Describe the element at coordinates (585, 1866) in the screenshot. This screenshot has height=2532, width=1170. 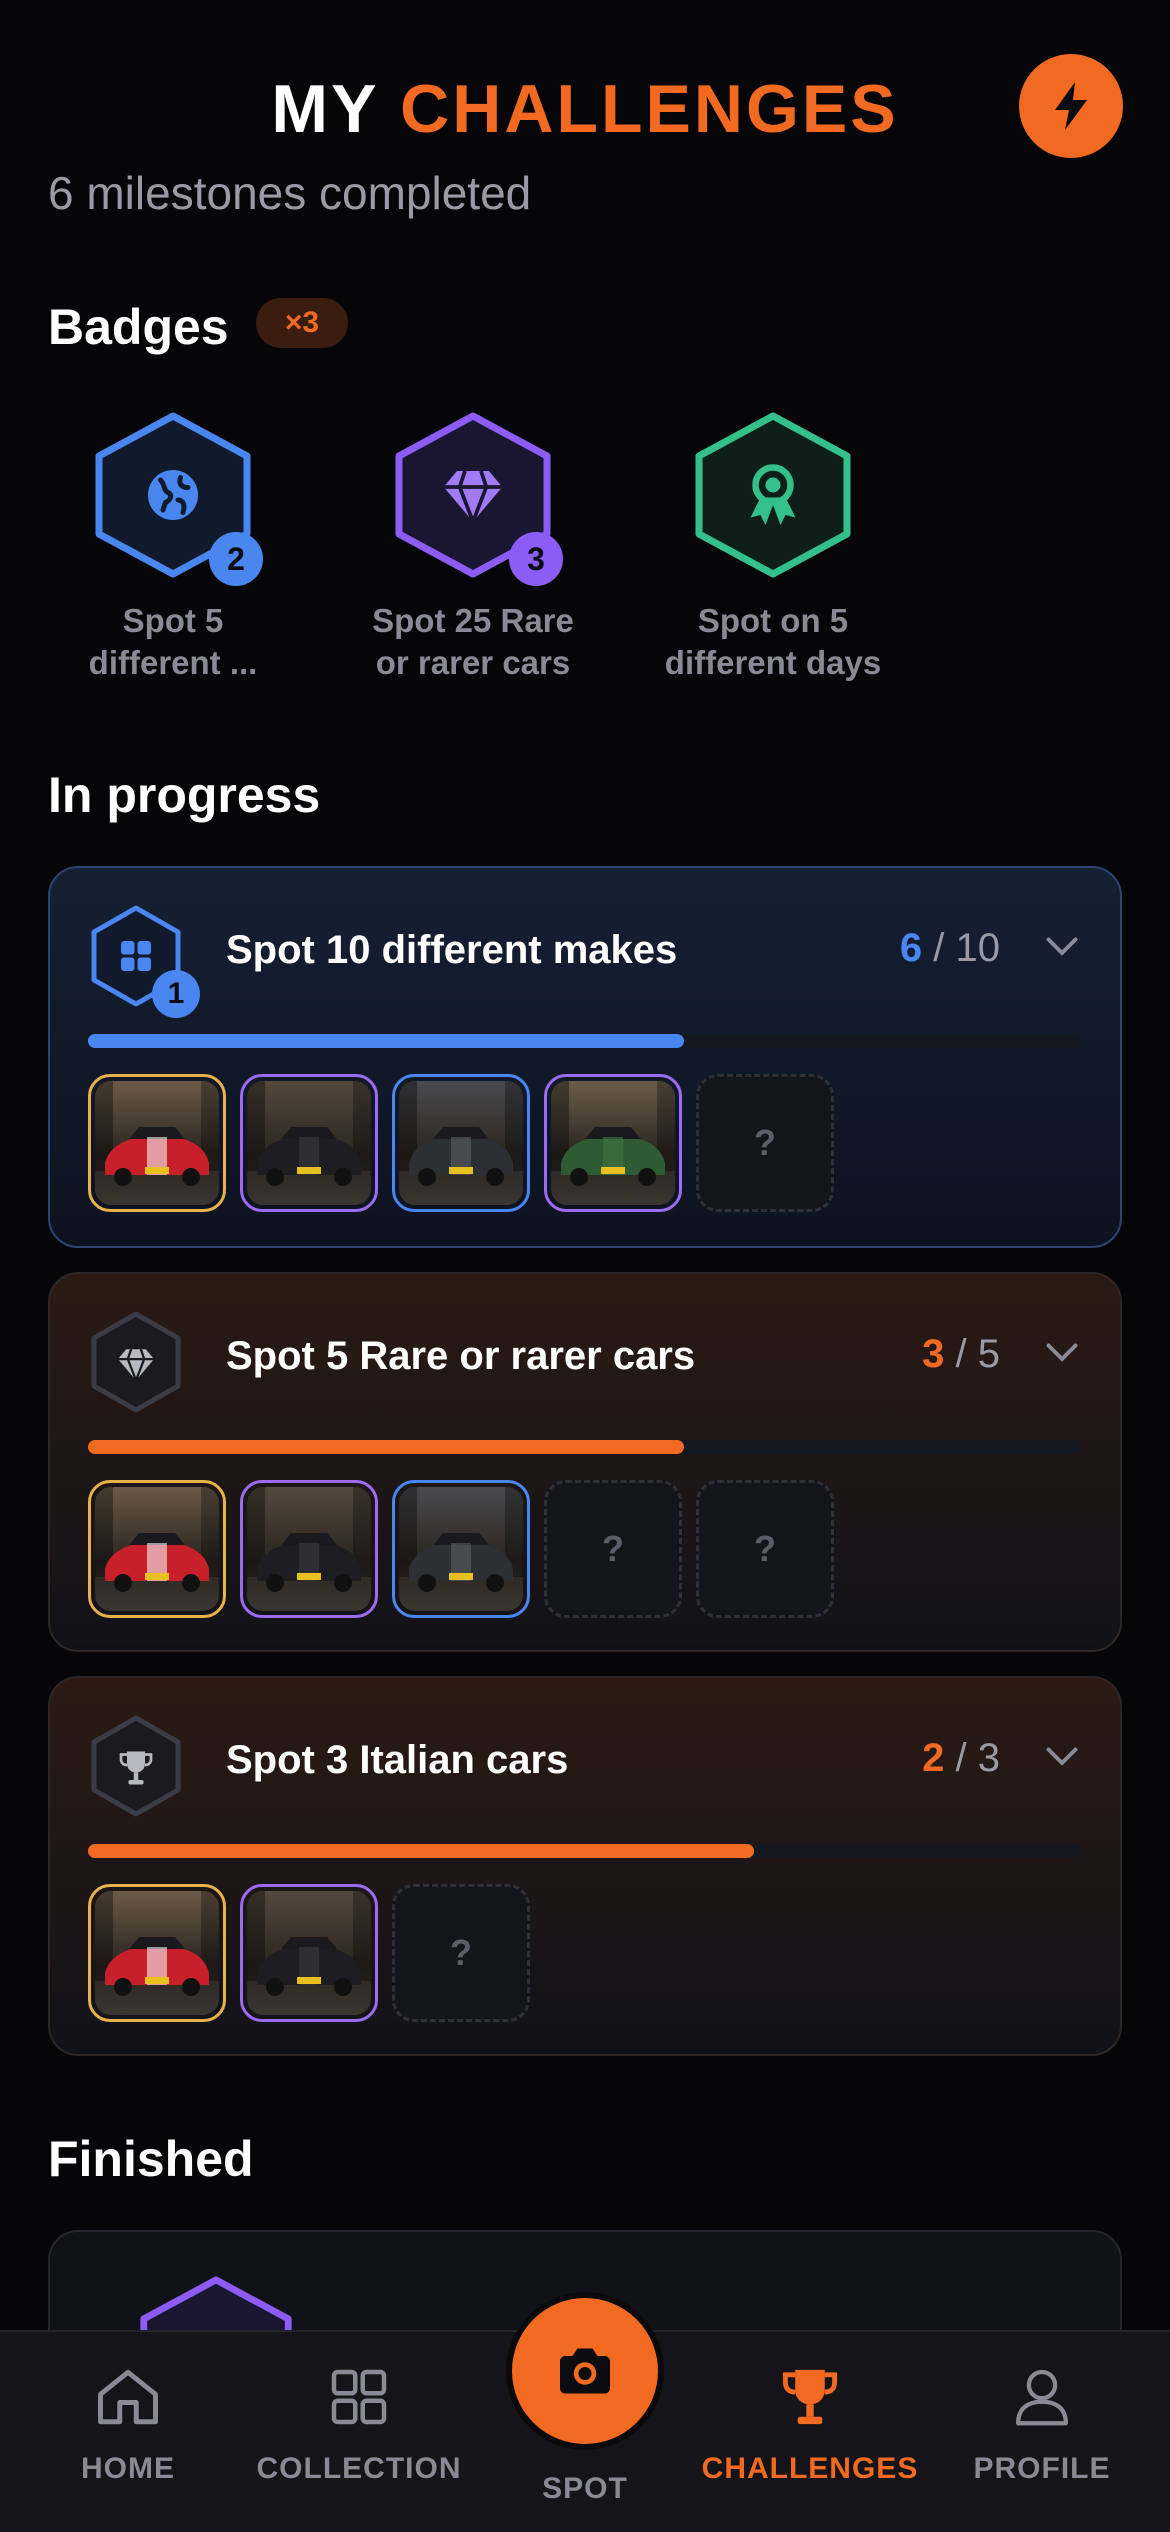
I see `challenge-card-italian: Spot 3 Italian cars 2 / 3 ?` at that location.